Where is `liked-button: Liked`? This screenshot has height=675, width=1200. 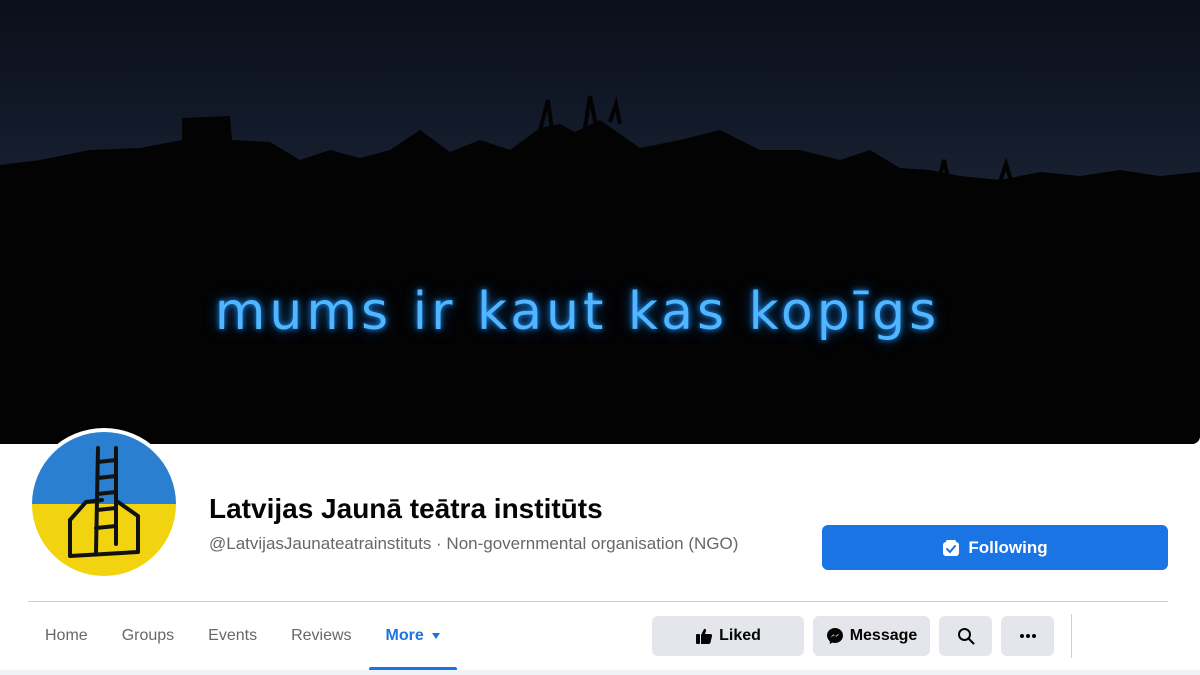
liked-button: Liked is located at coordinates (728, 636).